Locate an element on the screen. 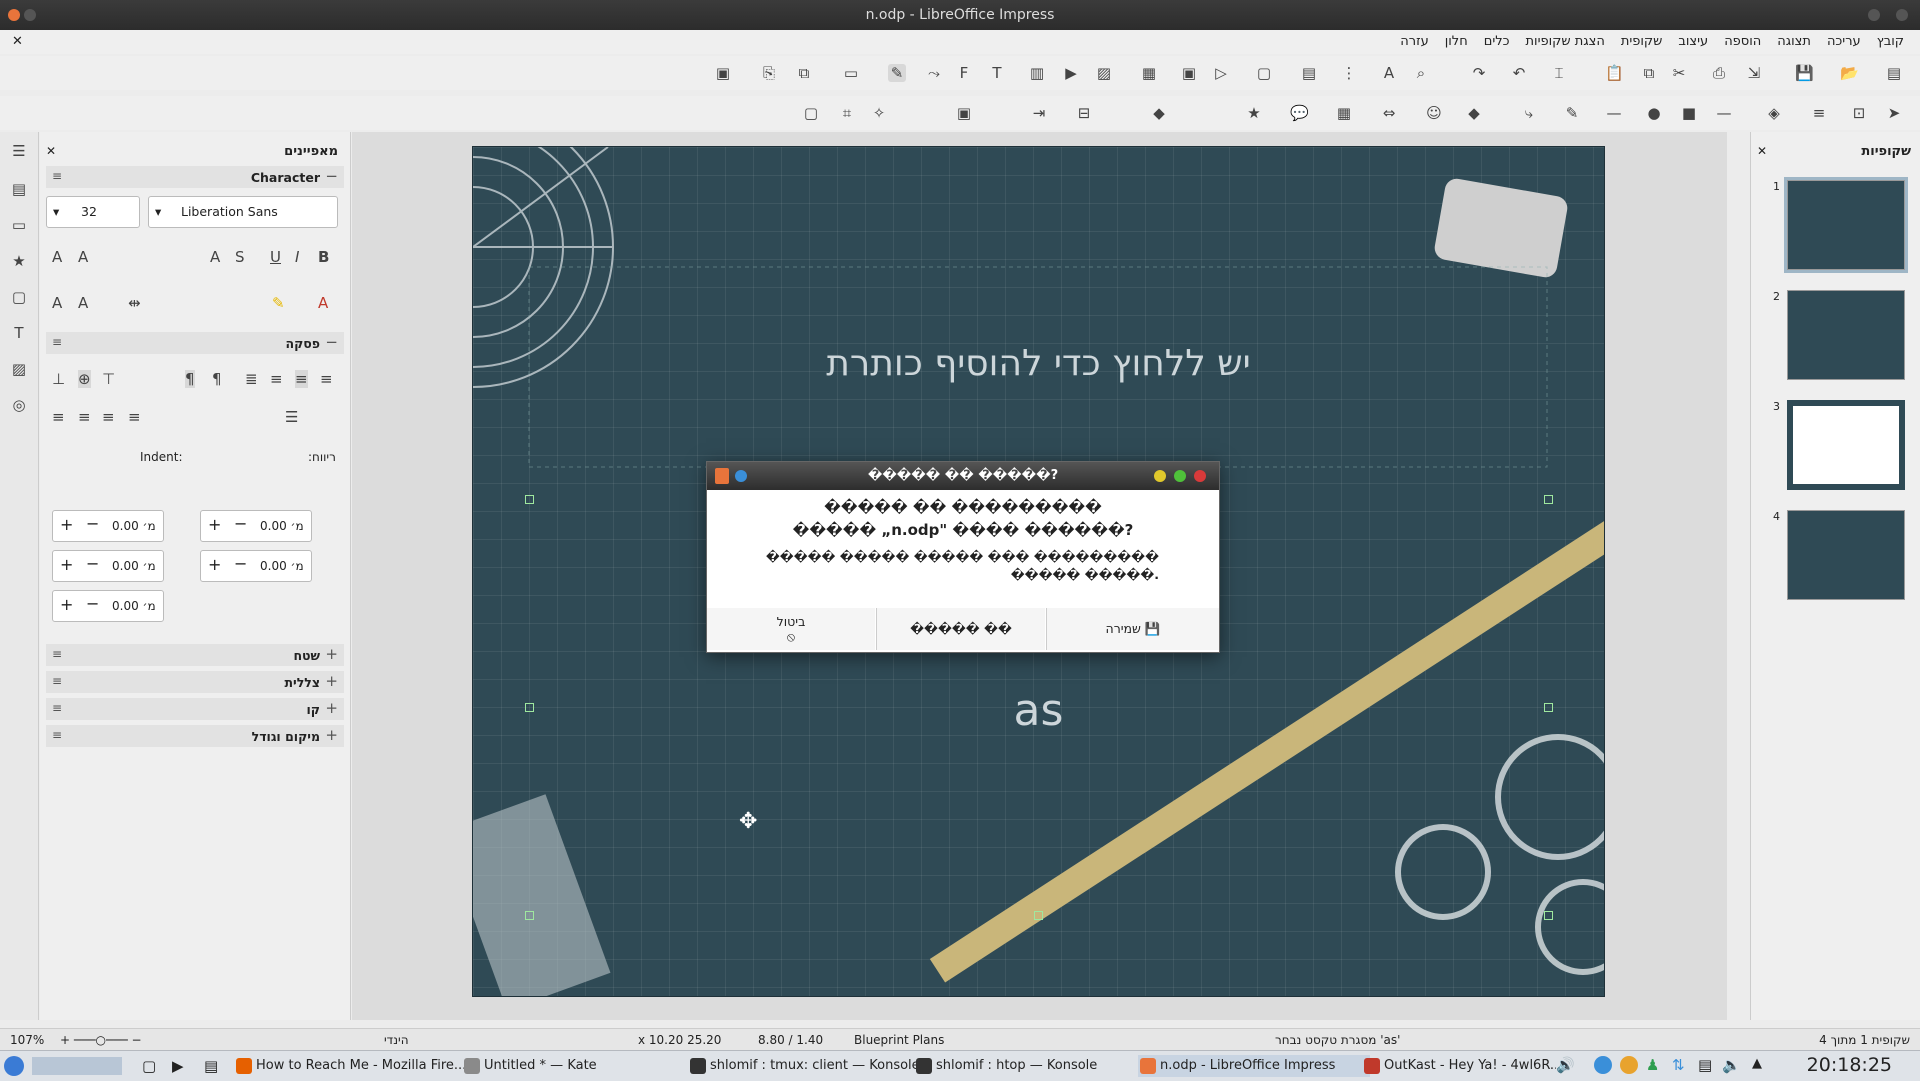  character-section-header: ≡ Character − is located at coordinates (195, 177).